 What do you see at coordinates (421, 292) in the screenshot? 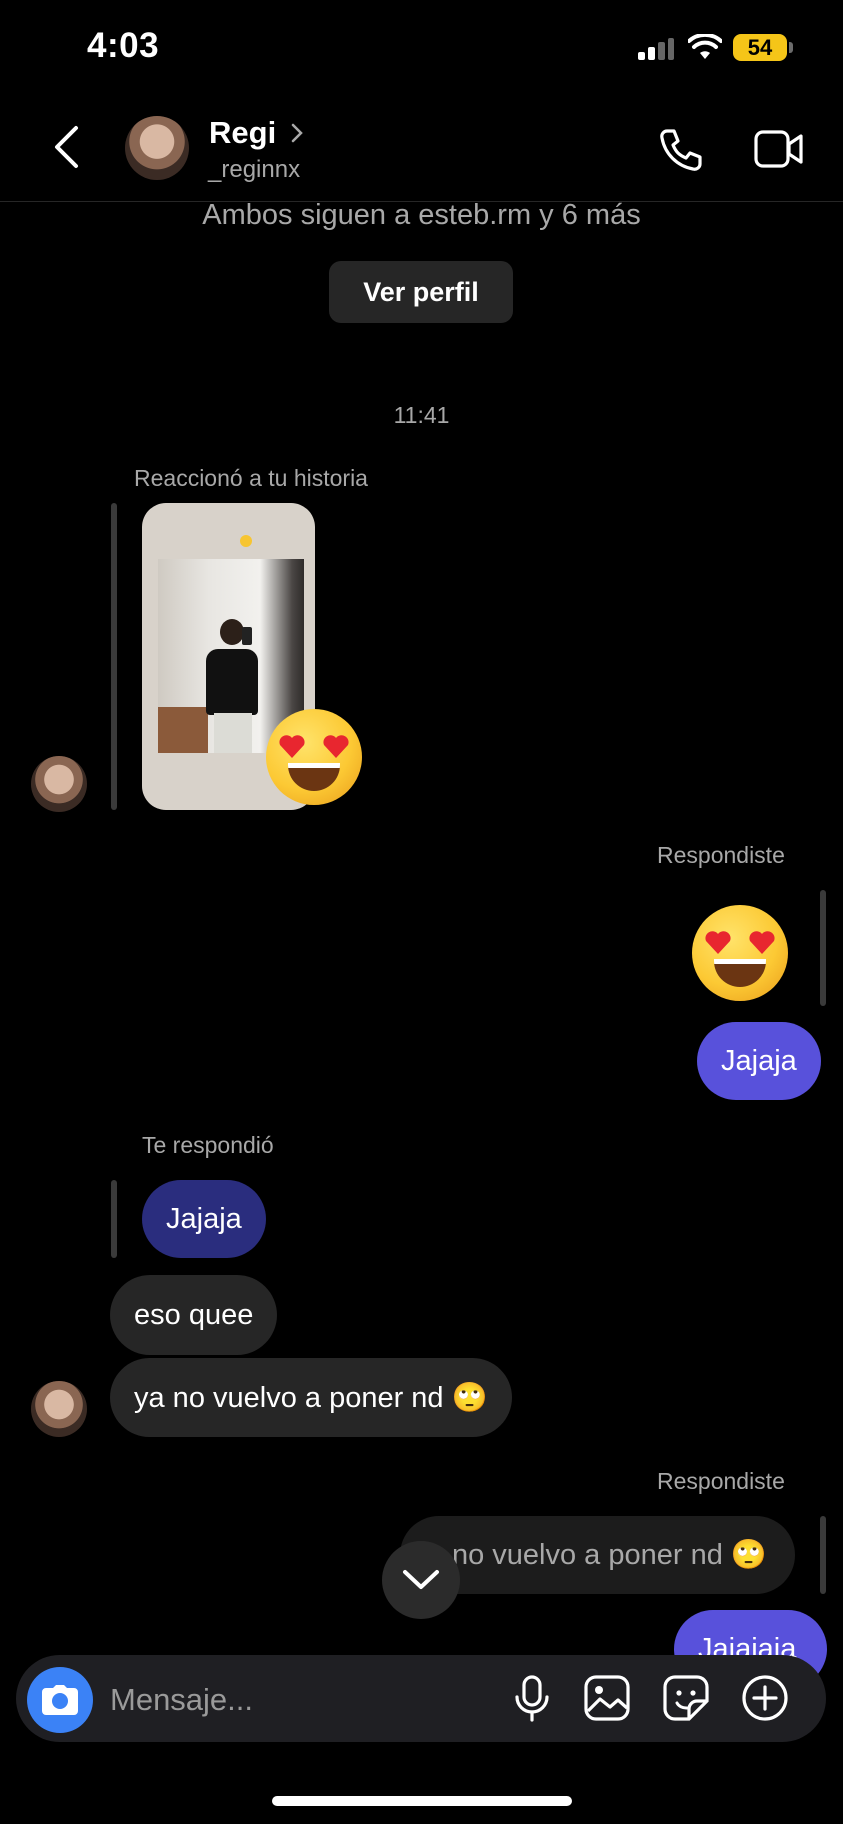
I see `view-profile-button: Ver perfil` at bounding box center [421, 292].